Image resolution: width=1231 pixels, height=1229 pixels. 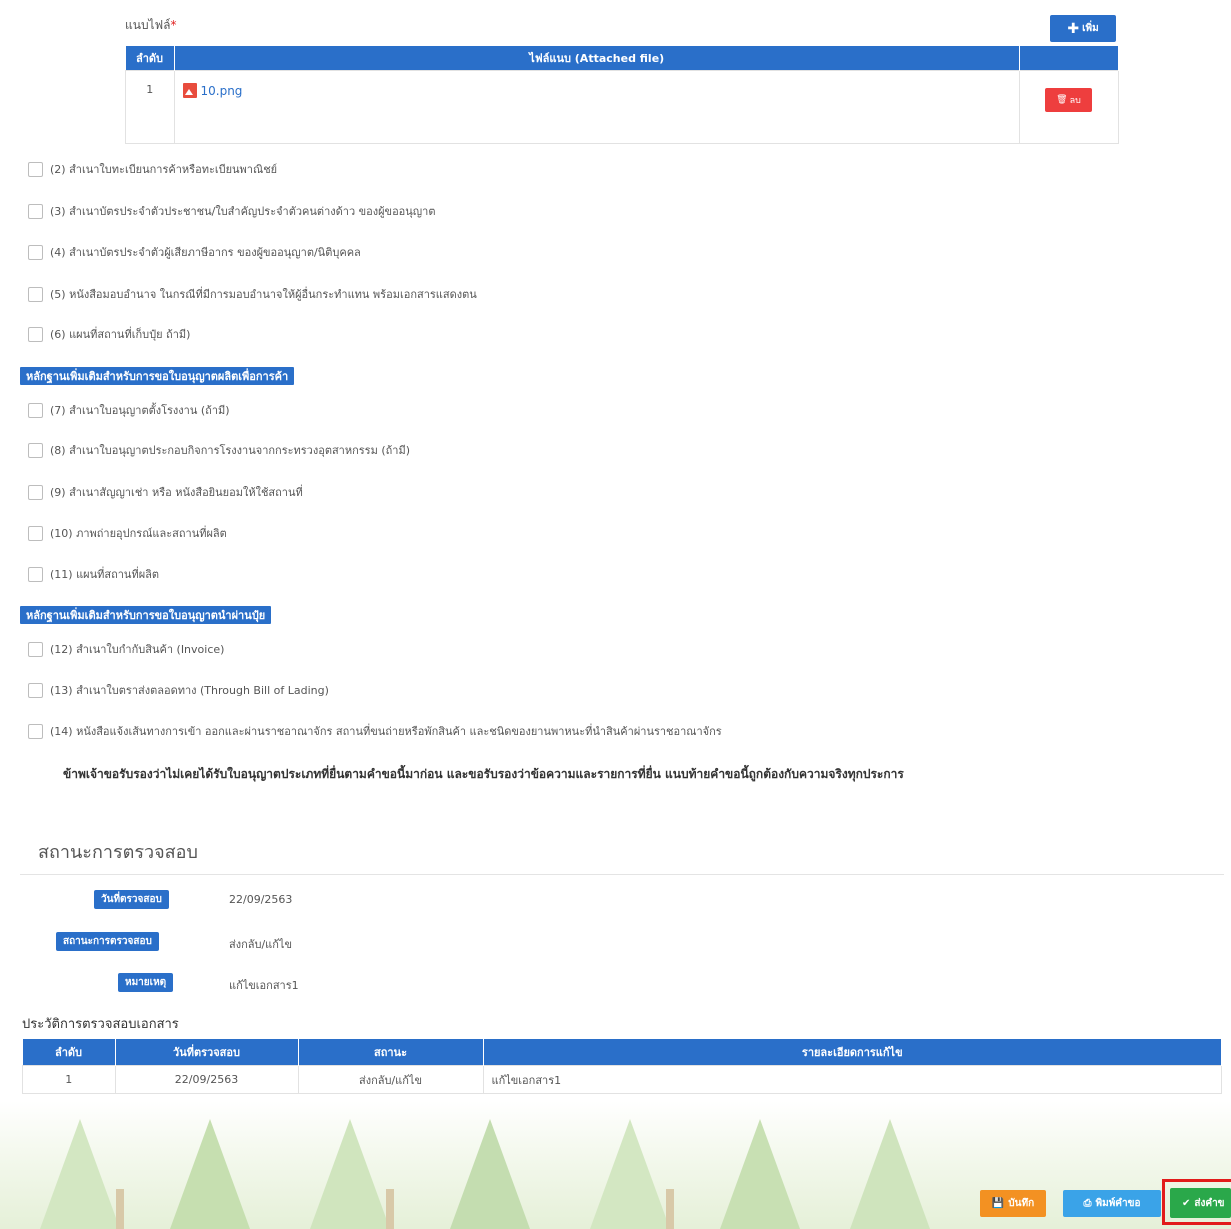 What do you see at coordinates (998, 1203) in the screenshot?
I see `save-icon: 💾` at bounding box center [998, 1203].